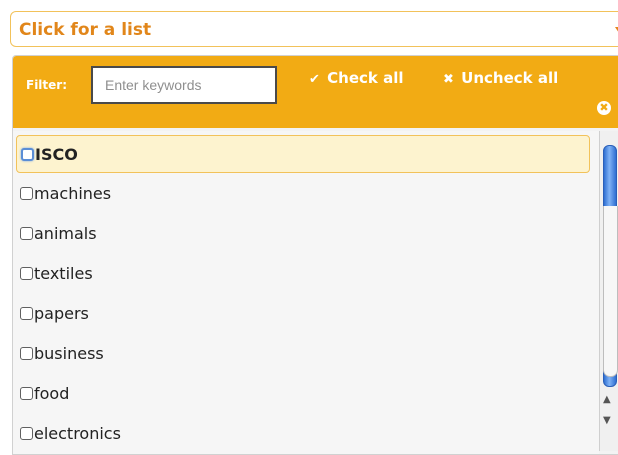 The image size is (618, 455). Describe the element at coordinates (510, 78) in the screenshot. I see `uncheck-all-label: Uncheck all` at that location.